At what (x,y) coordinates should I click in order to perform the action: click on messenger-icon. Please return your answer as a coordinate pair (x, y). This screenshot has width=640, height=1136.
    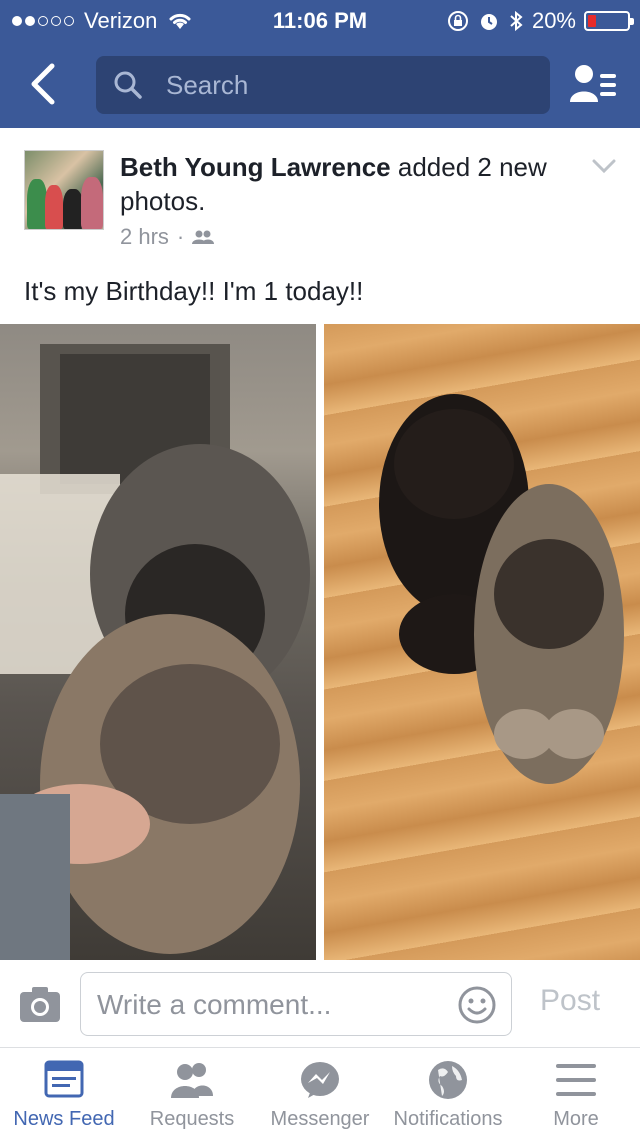
    Looking at the image, I should click on (320, 1080).